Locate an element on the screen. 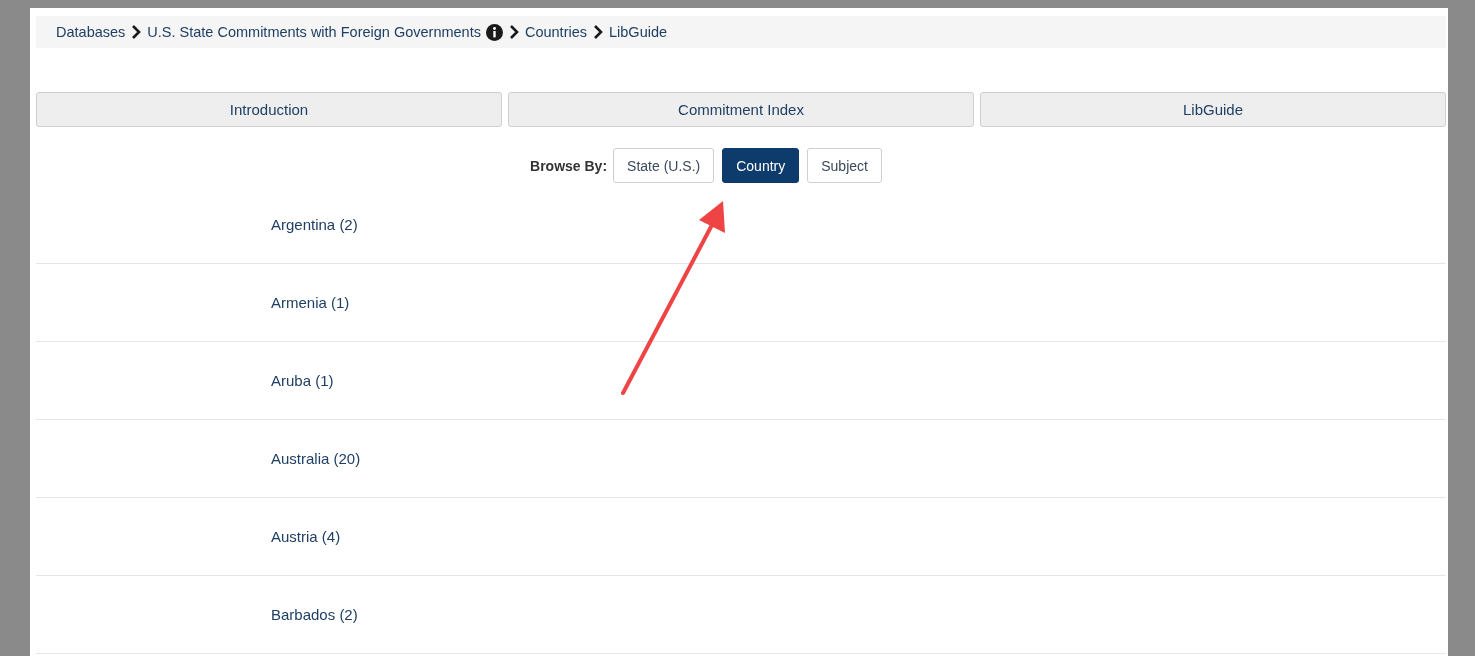 Image resolution: width=1475 pixels, height=656 pixels. breadcrumb-link: U.S. State Commitments with Foreign Governments is located at coordinates (314, 32).